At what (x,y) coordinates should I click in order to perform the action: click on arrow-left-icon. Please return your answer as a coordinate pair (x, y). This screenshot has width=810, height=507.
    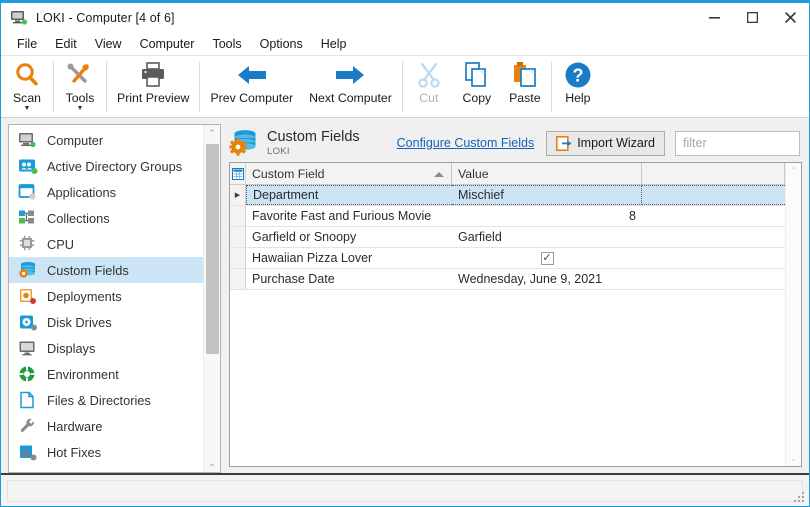
    Looking at the image, I should click on (252, 75).